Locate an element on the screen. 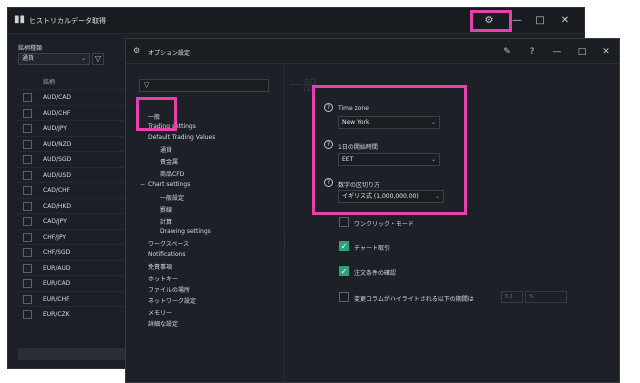  help-icon: ? is located at coordinates (532, 52).